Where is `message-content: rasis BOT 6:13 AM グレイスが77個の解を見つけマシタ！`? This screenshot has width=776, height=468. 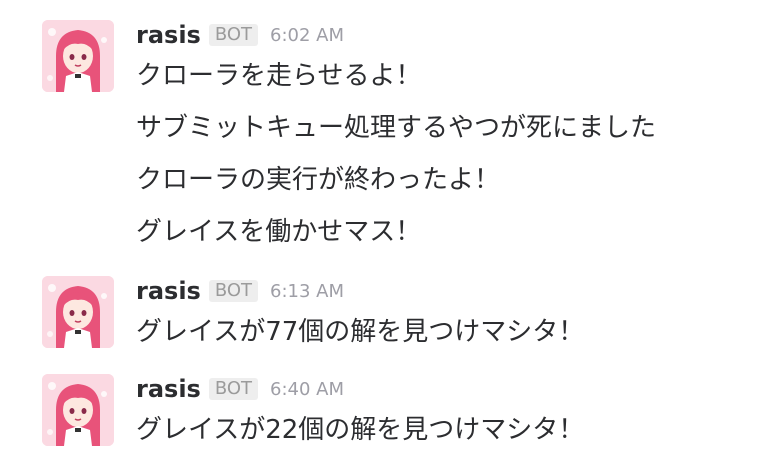
message-content: rasis BOT 6:13 AM グレイスが77個の解を見つけマシタ！ is located at coordinates (446, 317).